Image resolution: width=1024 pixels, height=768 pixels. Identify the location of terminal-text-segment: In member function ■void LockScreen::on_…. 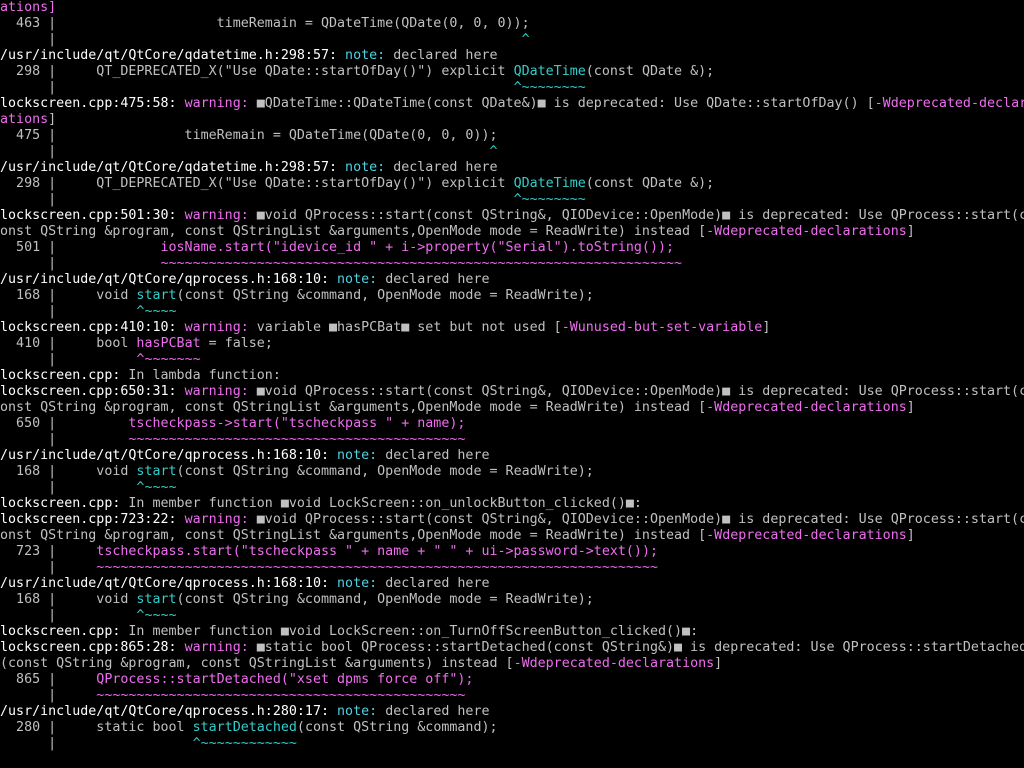
(385, 503).